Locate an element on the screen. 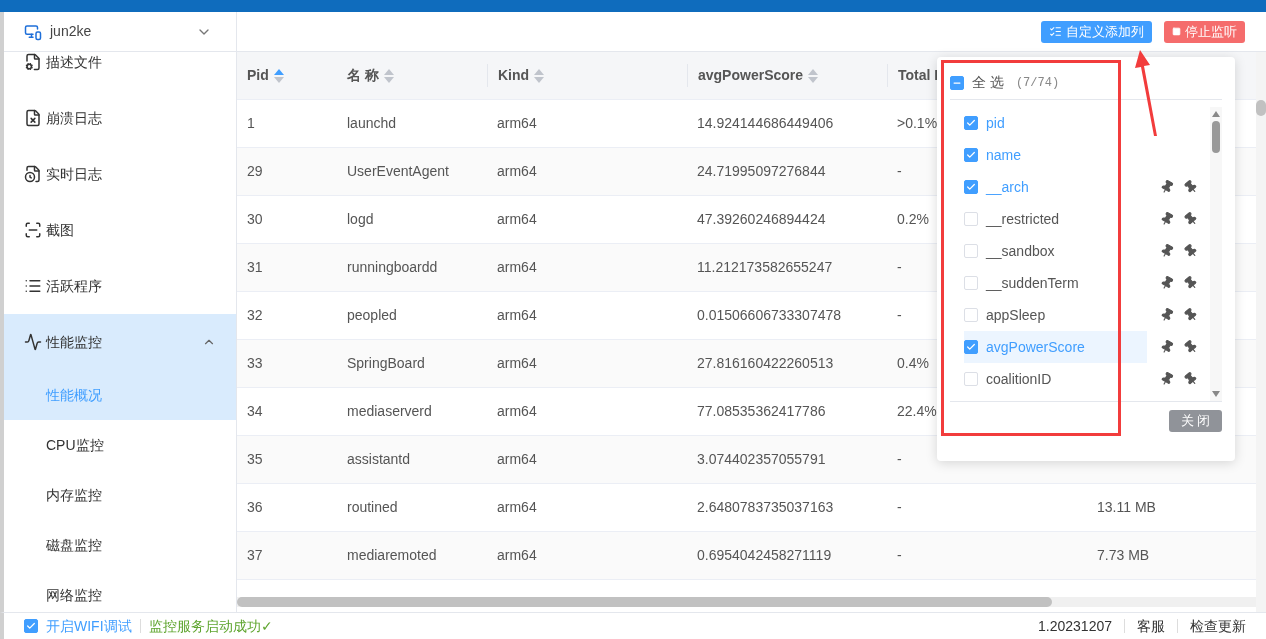 Image resolution: width=1266 pixels, height=639 pixels. selection-count: (7/74) is located at coordinates (1037, 83).